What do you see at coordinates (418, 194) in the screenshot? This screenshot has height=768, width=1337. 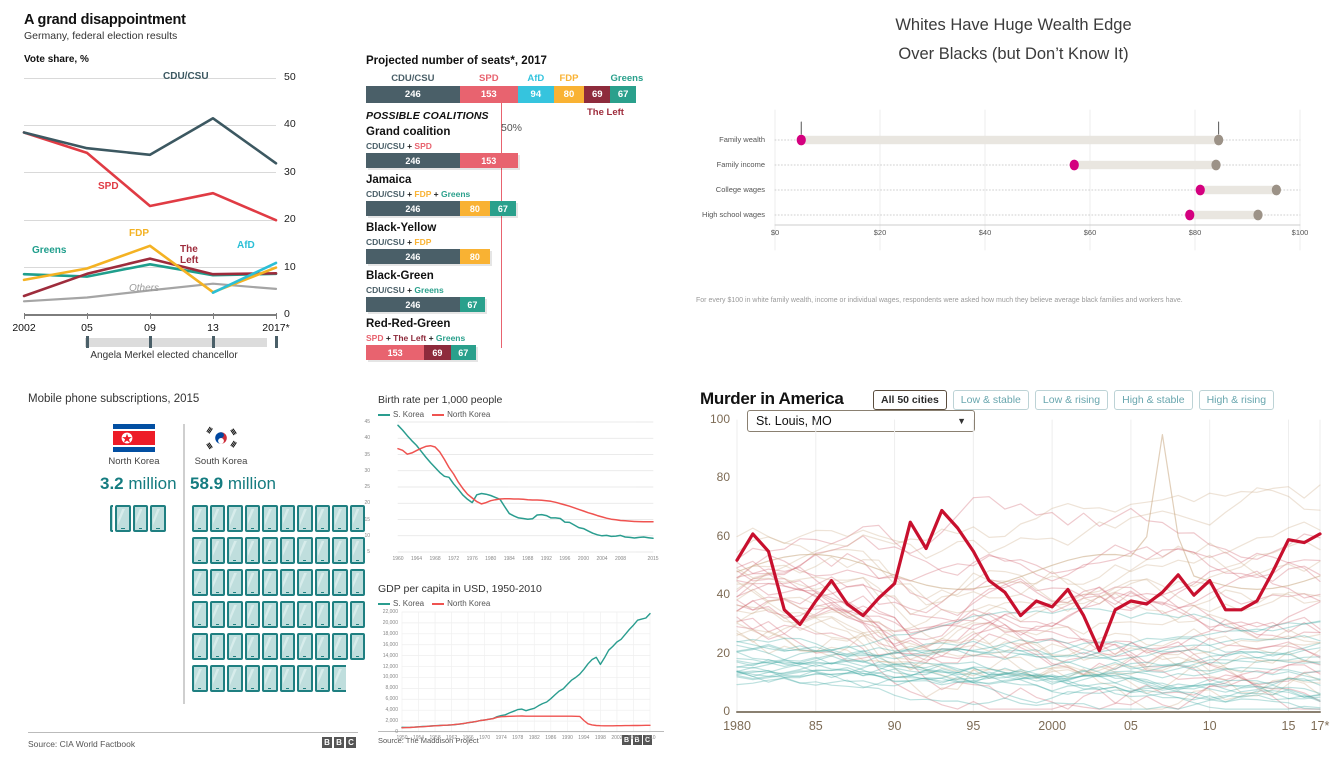 I see `coalition-parties-1: CDU/CSU + FDP + Greens` at bounding box center [418, 194].